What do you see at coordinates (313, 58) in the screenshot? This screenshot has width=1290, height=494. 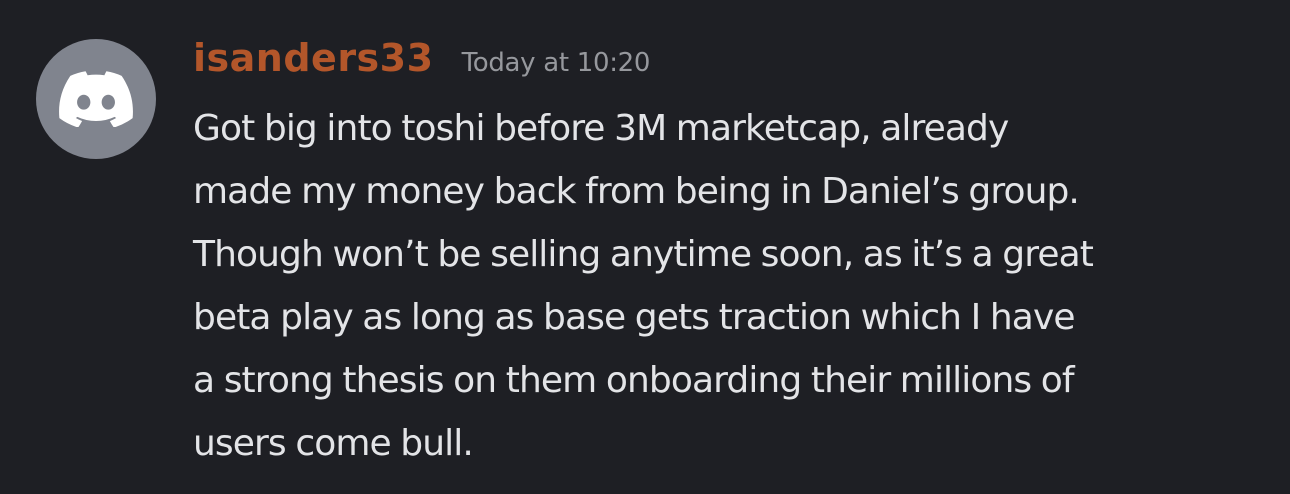 I see `username: isanders33` at bounding box center [313, 58].